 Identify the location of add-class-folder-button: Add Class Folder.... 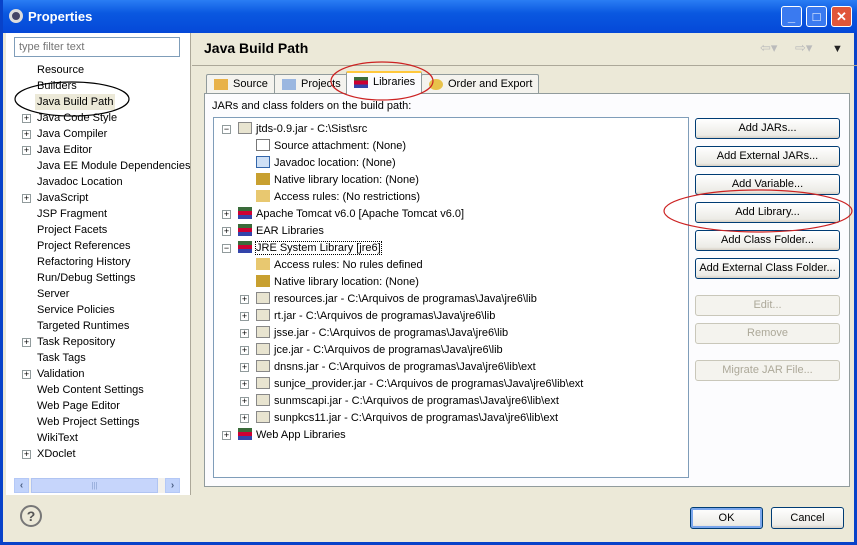
(767, 240).